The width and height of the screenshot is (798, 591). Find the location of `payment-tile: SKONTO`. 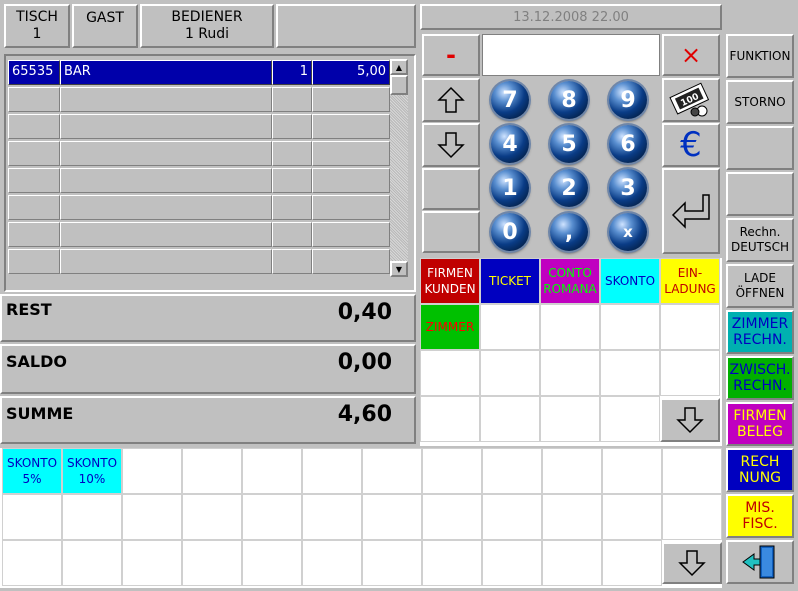

payment-tile: SKONTO is located at coordinates (630, 281).